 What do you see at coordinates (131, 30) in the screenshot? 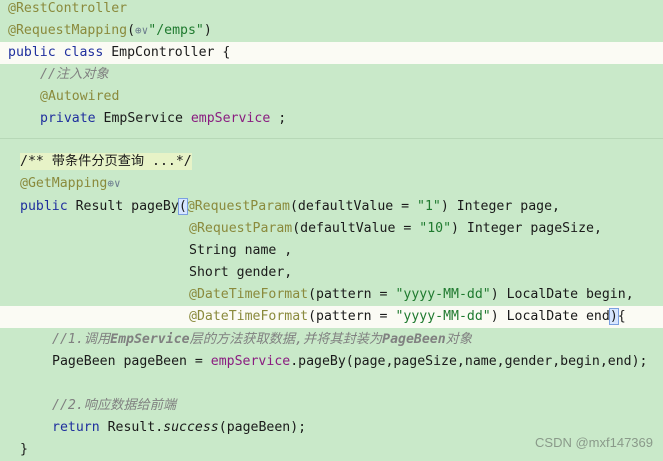
I see `paren: (` at bounding box center [131, 30].